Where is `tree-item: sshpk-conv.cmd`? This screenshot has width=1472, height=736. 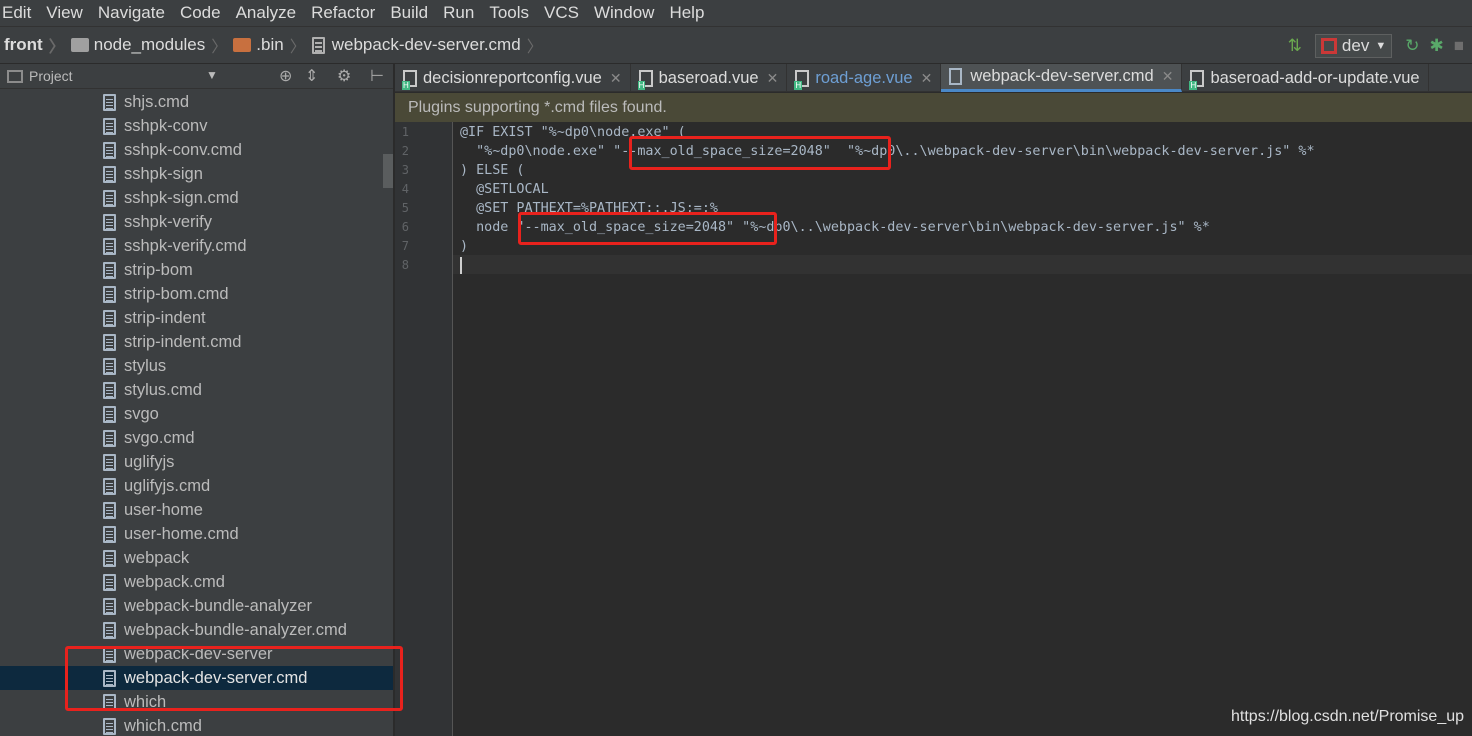 tree-item: sshpk-conv.cmd is located at coordinates (196, 150).